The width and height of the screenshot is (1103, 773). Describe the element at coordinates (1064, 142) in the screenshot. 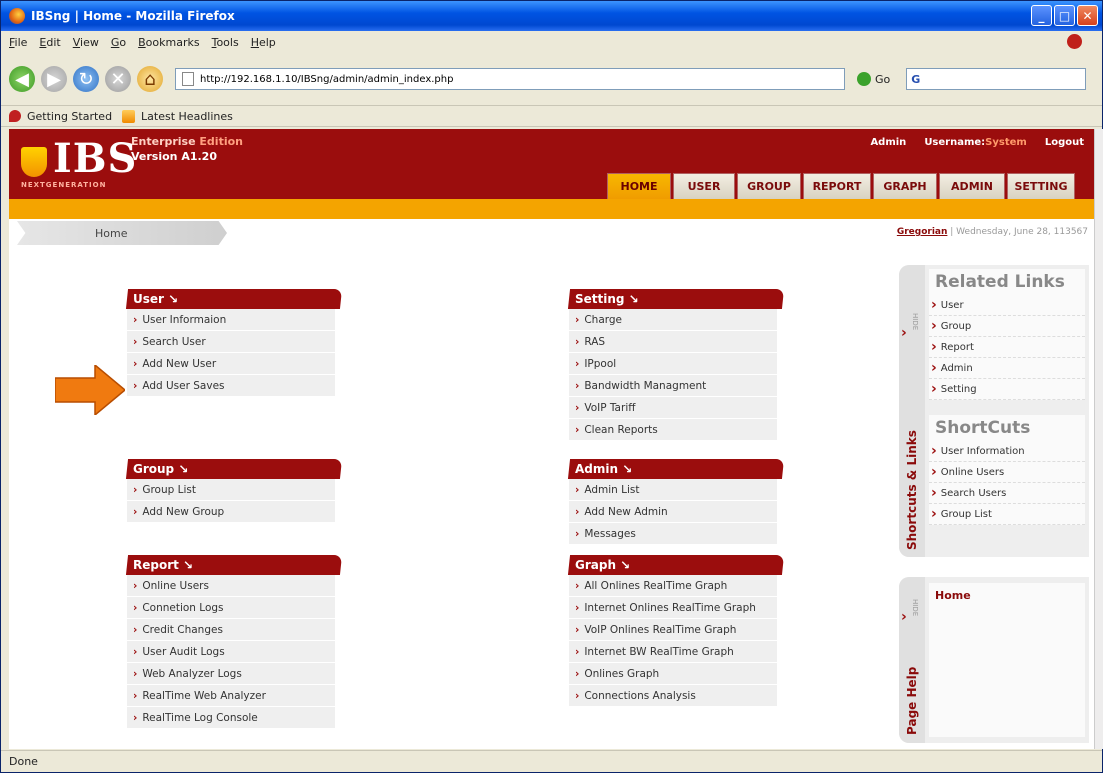

I see `logout-link: Logout` at that location.